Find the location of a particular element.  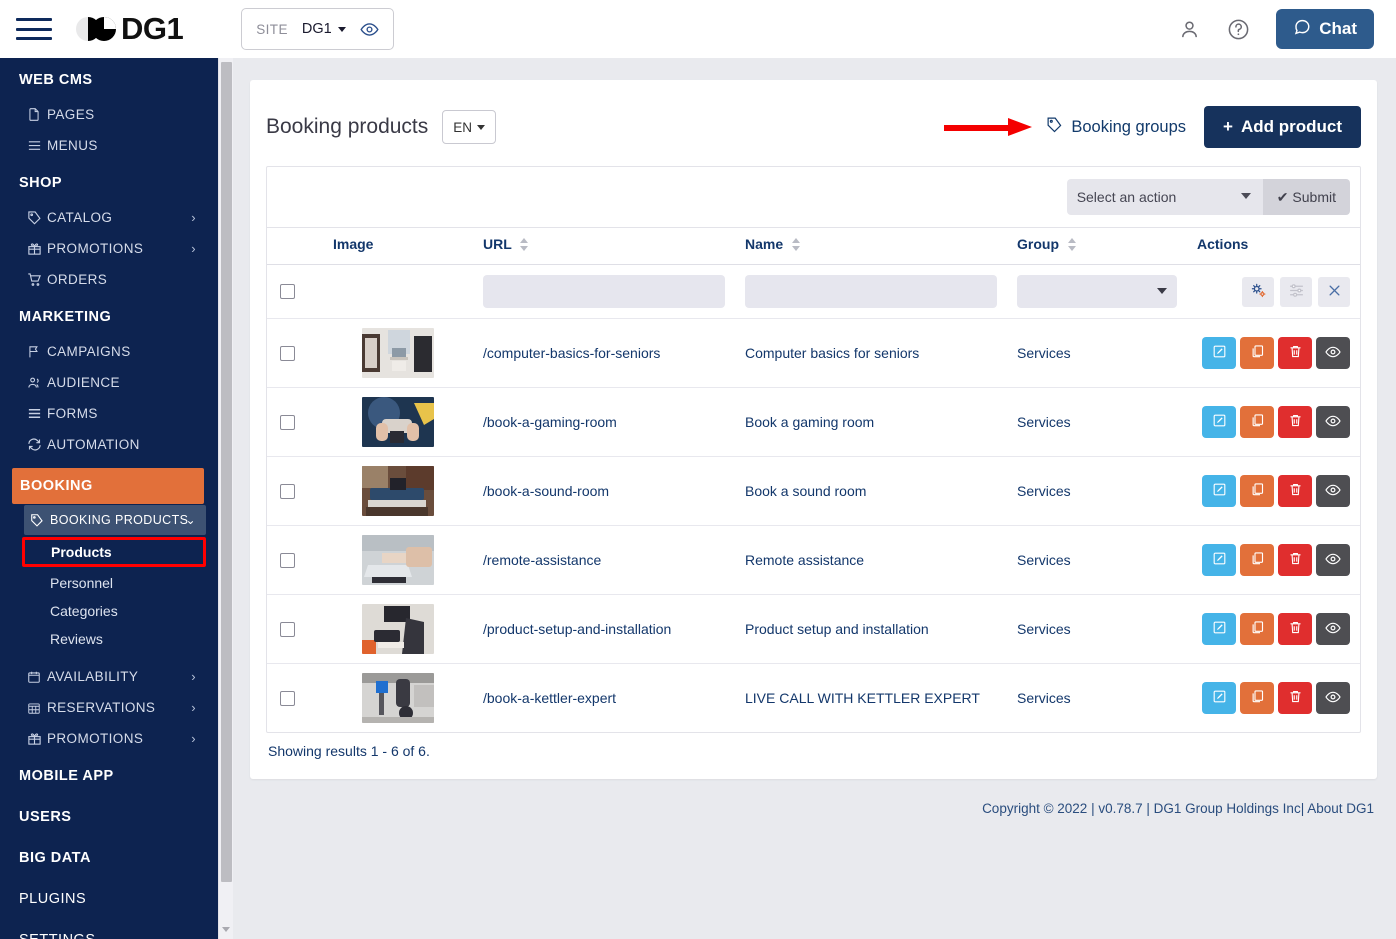

sidebar-item-categories: Categories is located at coordinates (109, 611).